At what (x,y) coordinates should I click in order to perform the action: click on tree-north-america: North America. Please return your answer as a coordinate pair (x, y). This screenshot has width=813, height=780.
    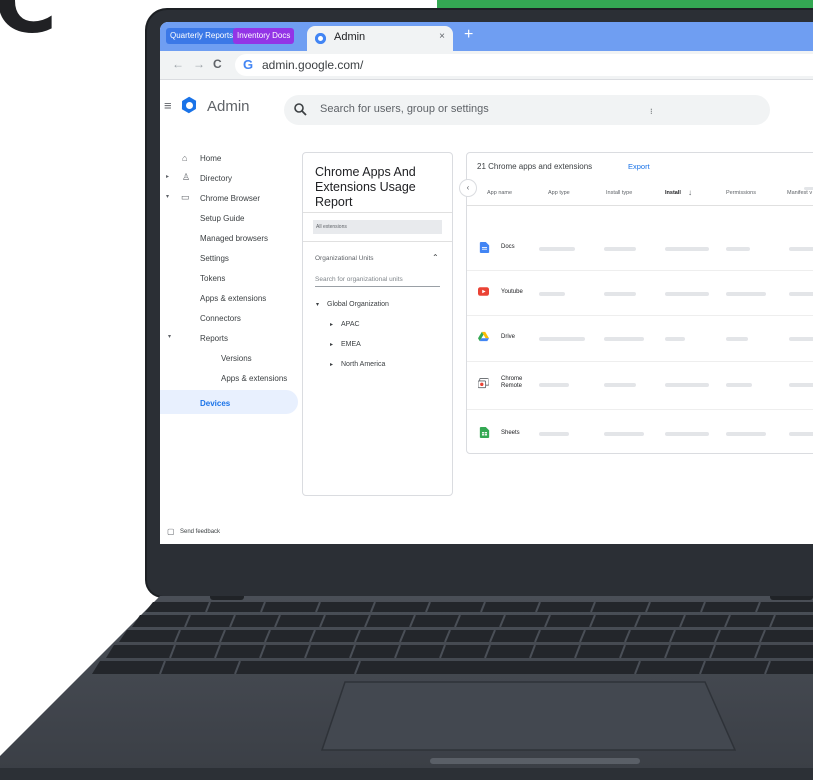
    Looking at the image, I should click on (363, 364).